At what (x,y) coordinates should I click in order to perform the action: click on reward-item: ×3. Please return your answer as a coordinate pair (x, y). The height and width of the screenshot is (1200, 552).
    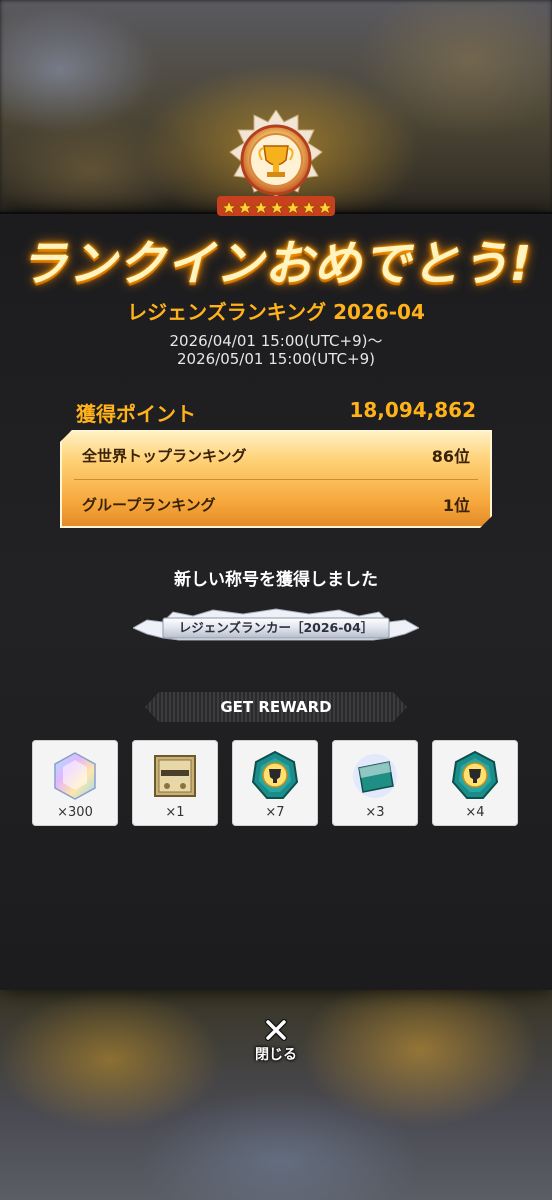
    Looking at the image, I should click on (375, 783).